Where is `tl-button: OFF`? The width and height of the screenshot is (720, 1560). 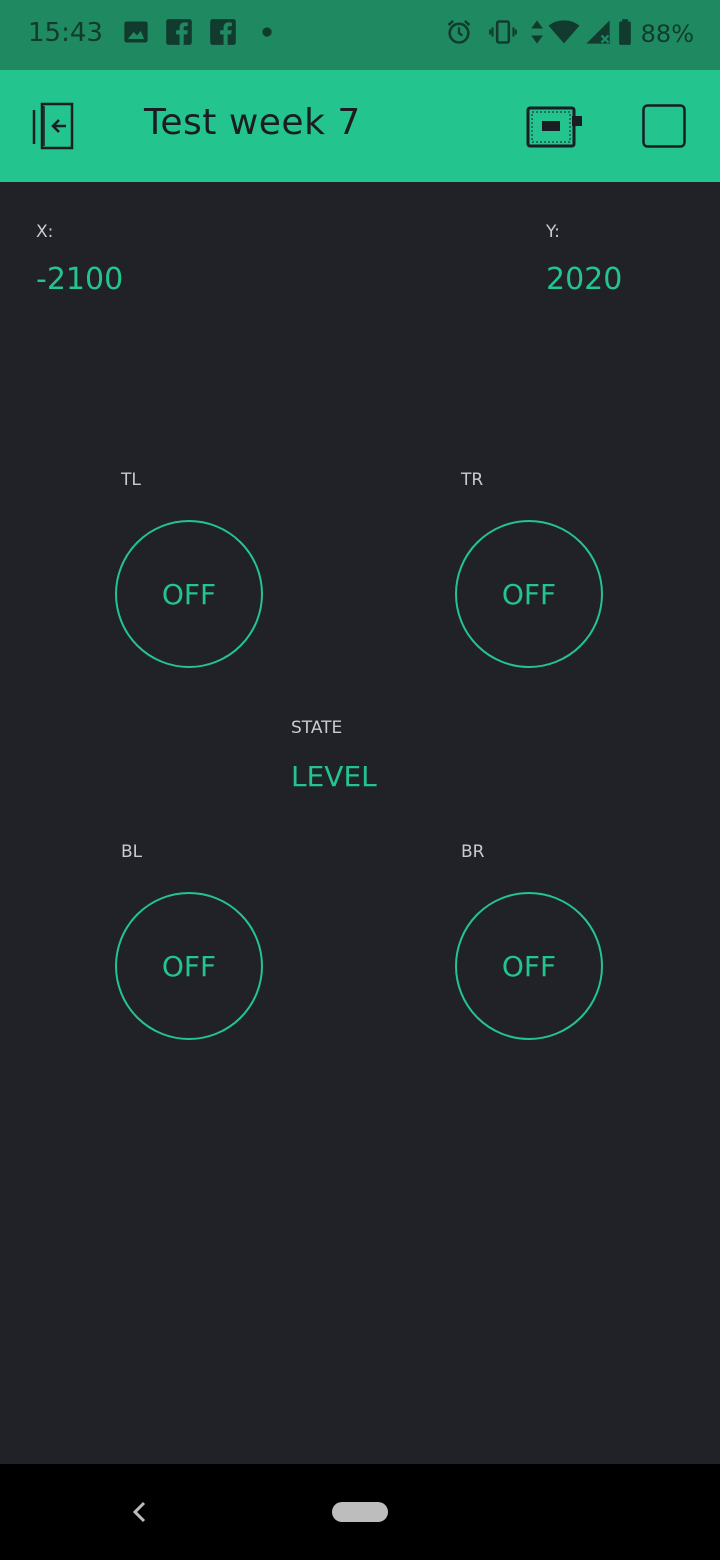
tl-button: OFF is located at coordinates (189, 594).